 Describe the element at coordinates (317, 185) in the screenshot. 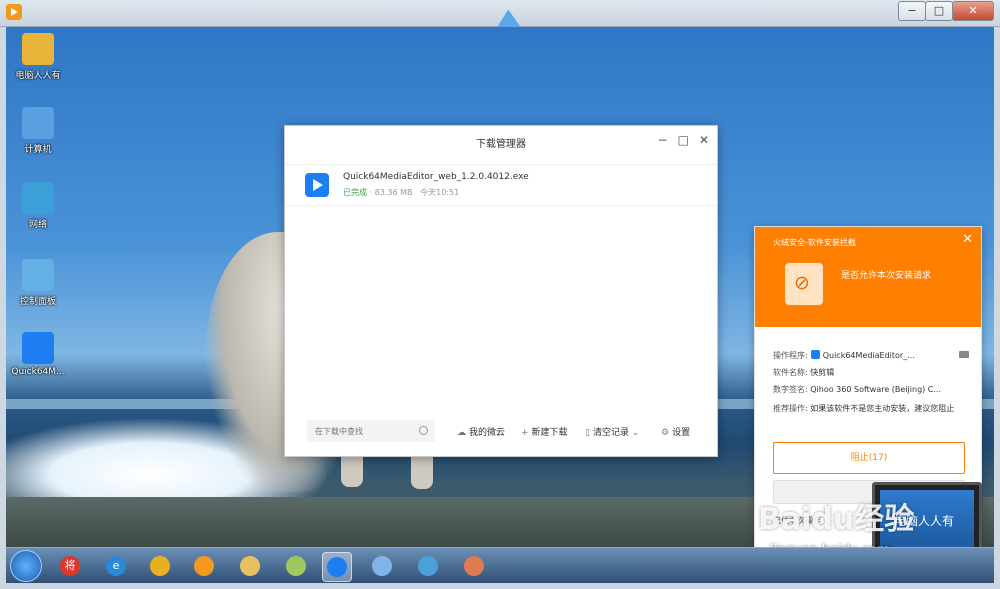

I see `quick-editor-file-icon` at that location.